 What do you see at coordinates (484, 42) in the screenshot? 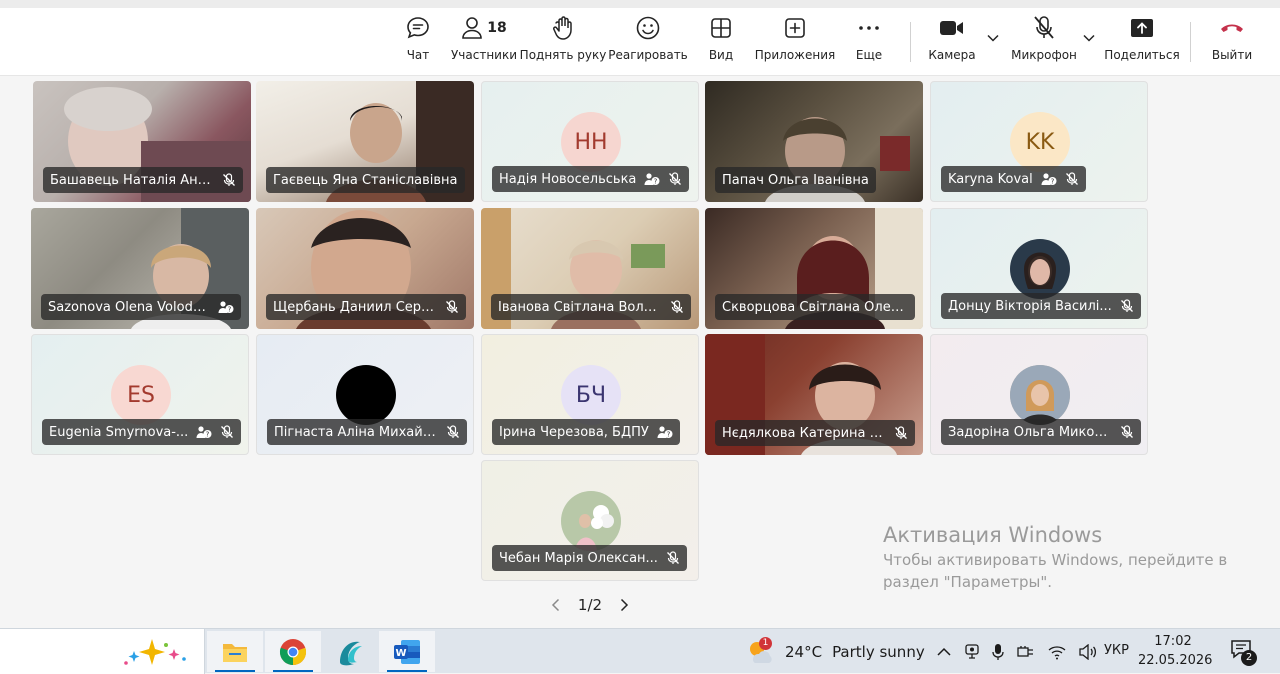
I see `participants-button: 18 Участники` at bounding box center [484, 42].